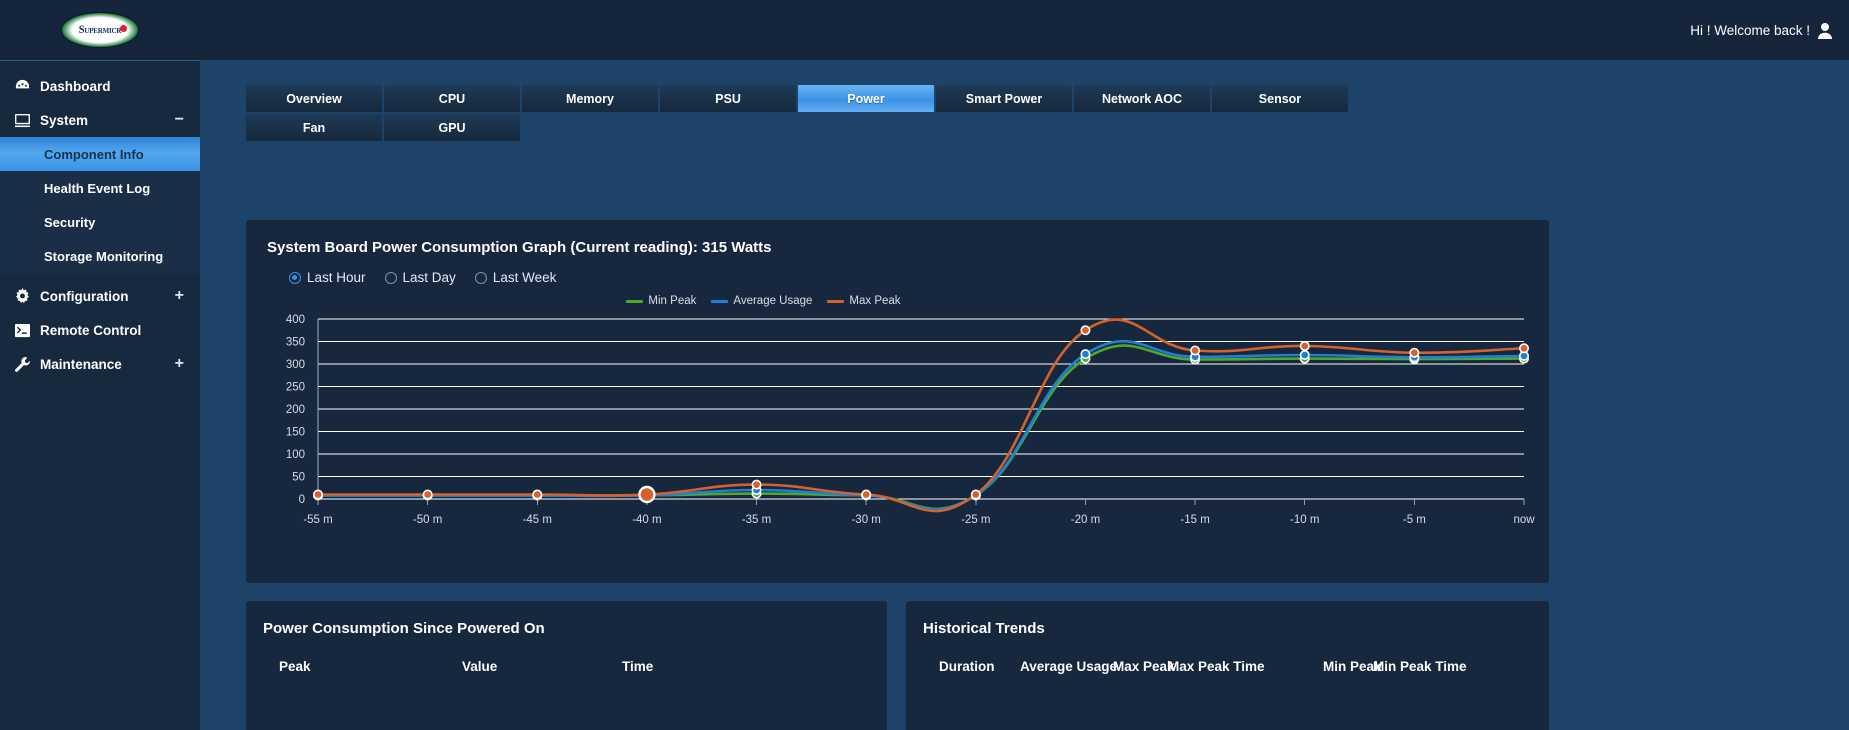  I want to click on sidebar-item-storage-monitoring: Storage Monitoring, so click(100, 256).